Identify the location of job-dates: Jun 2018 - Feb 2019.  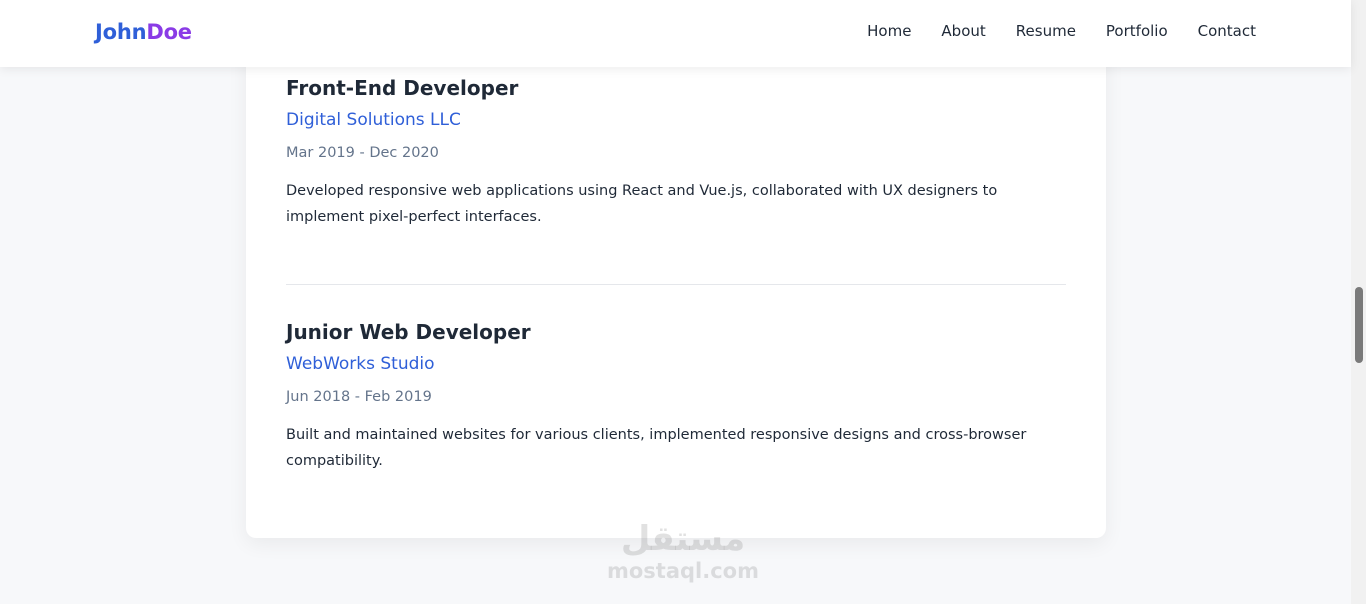
(359, 397).